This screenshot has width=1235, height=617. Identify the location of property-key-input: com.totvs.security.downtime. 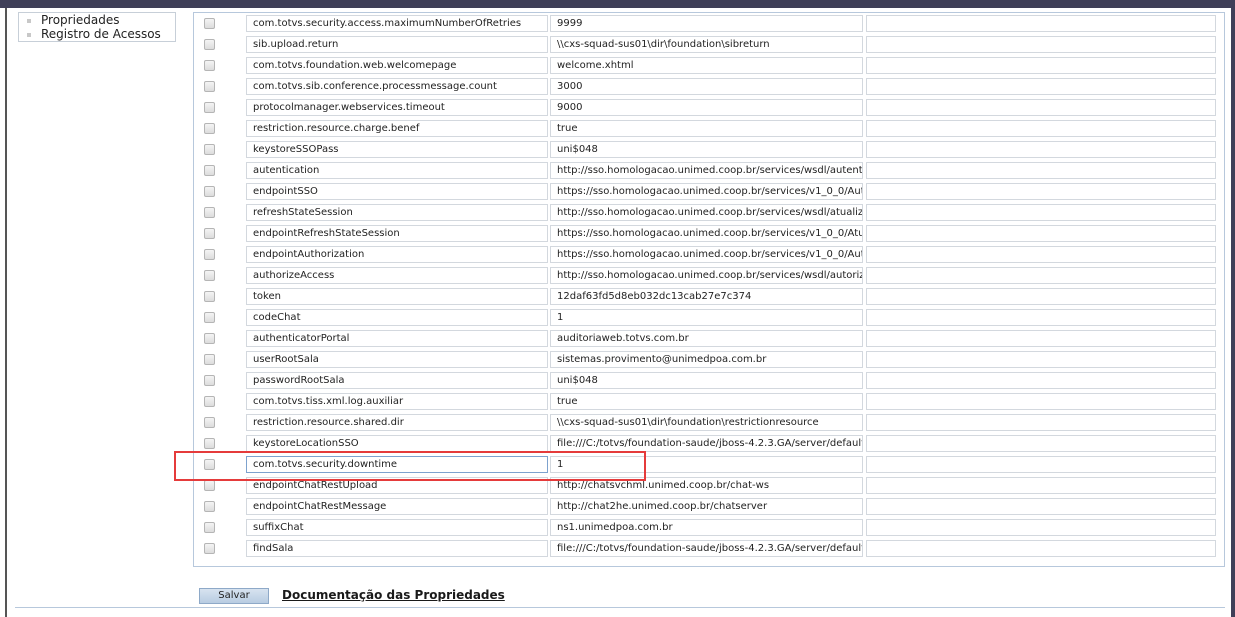
(397, 464).